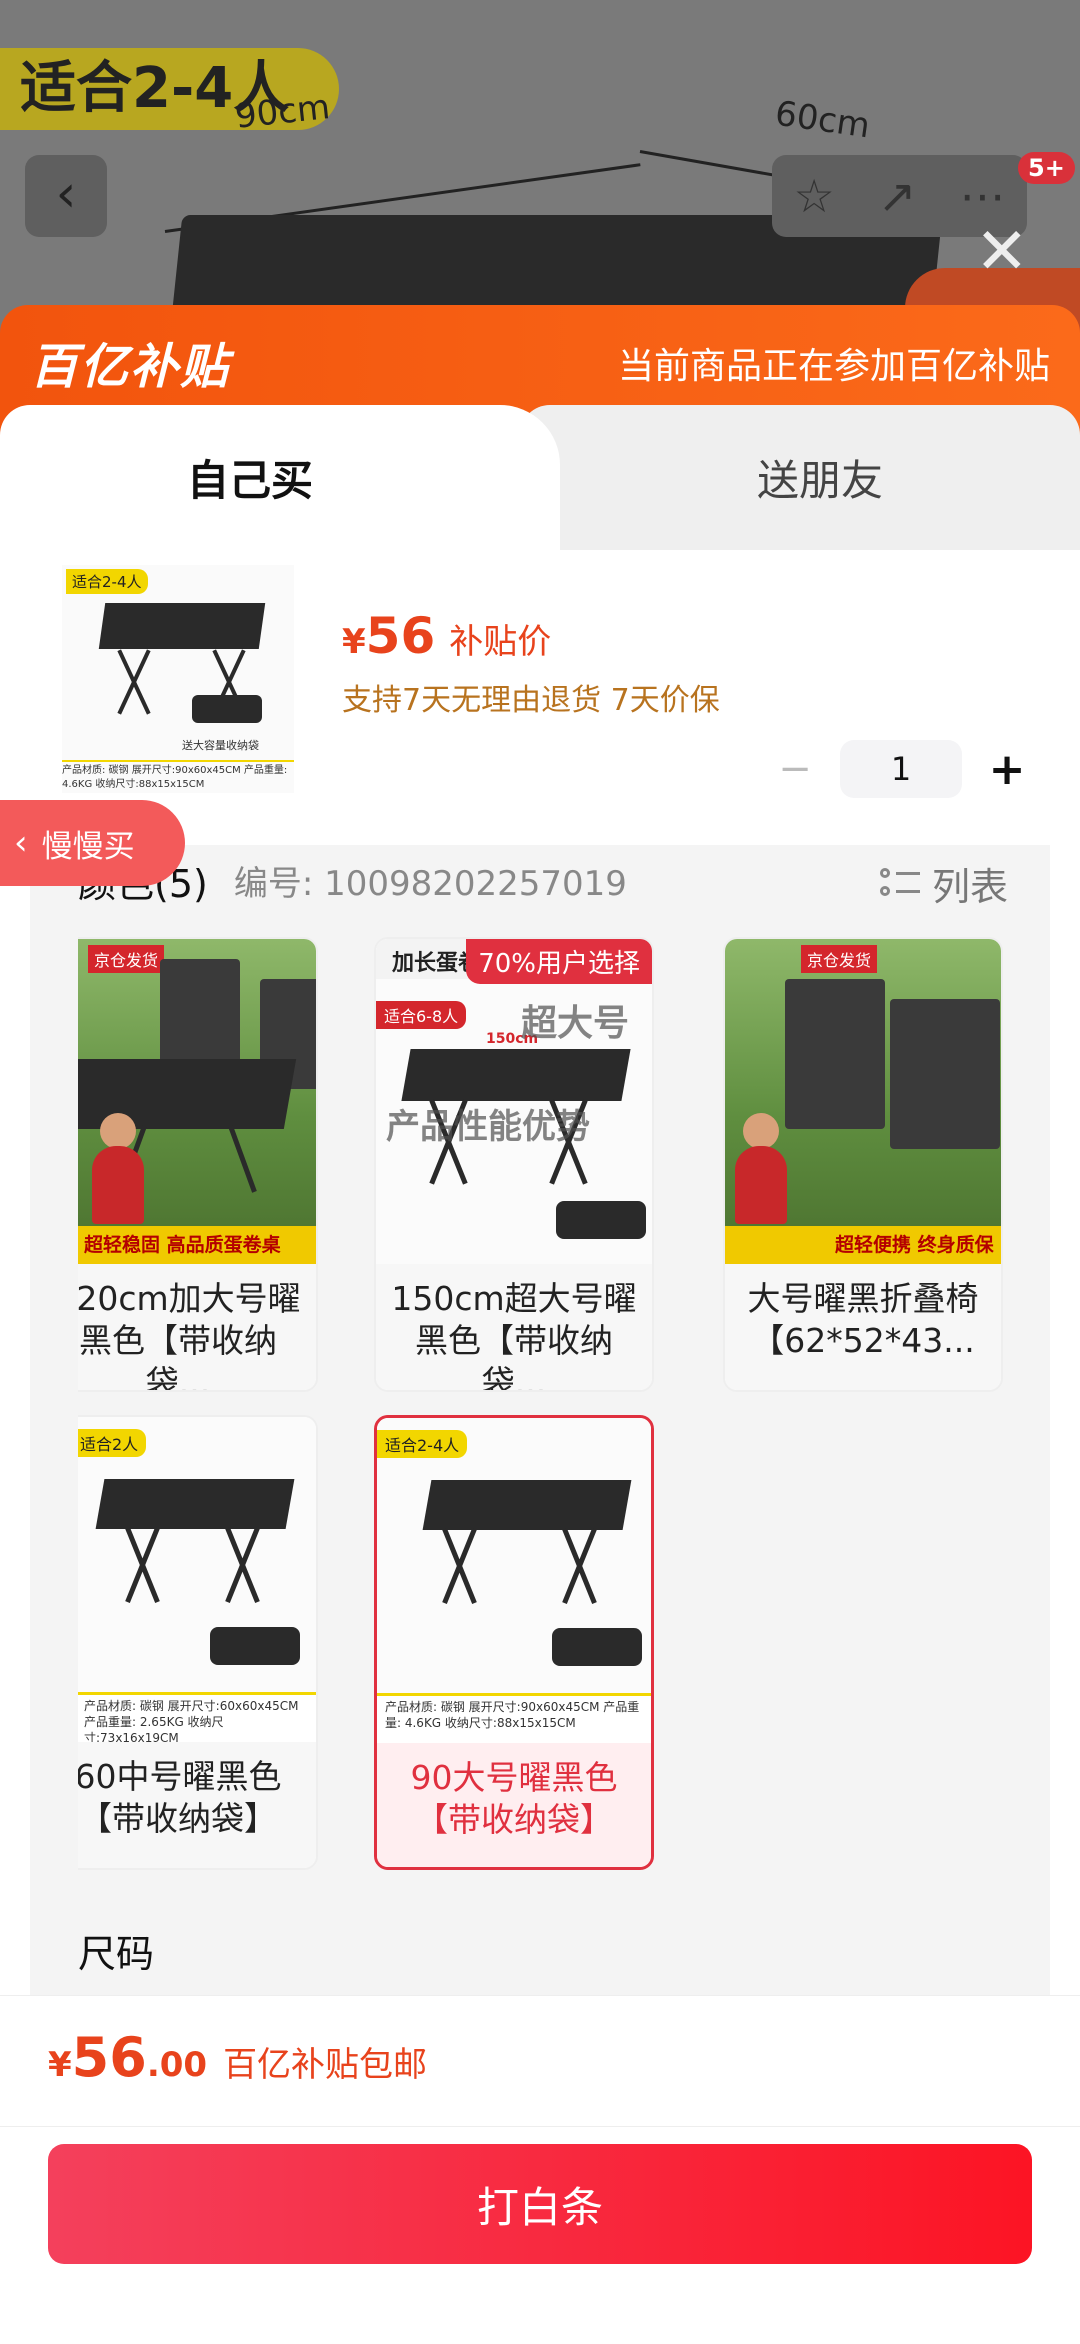 The height and width of the screenshot is (2344, 1080). What do you see at coordinates (897, 196) in the screenshot?
I see `share-icon: ↗` at bounding box center [897, 196].